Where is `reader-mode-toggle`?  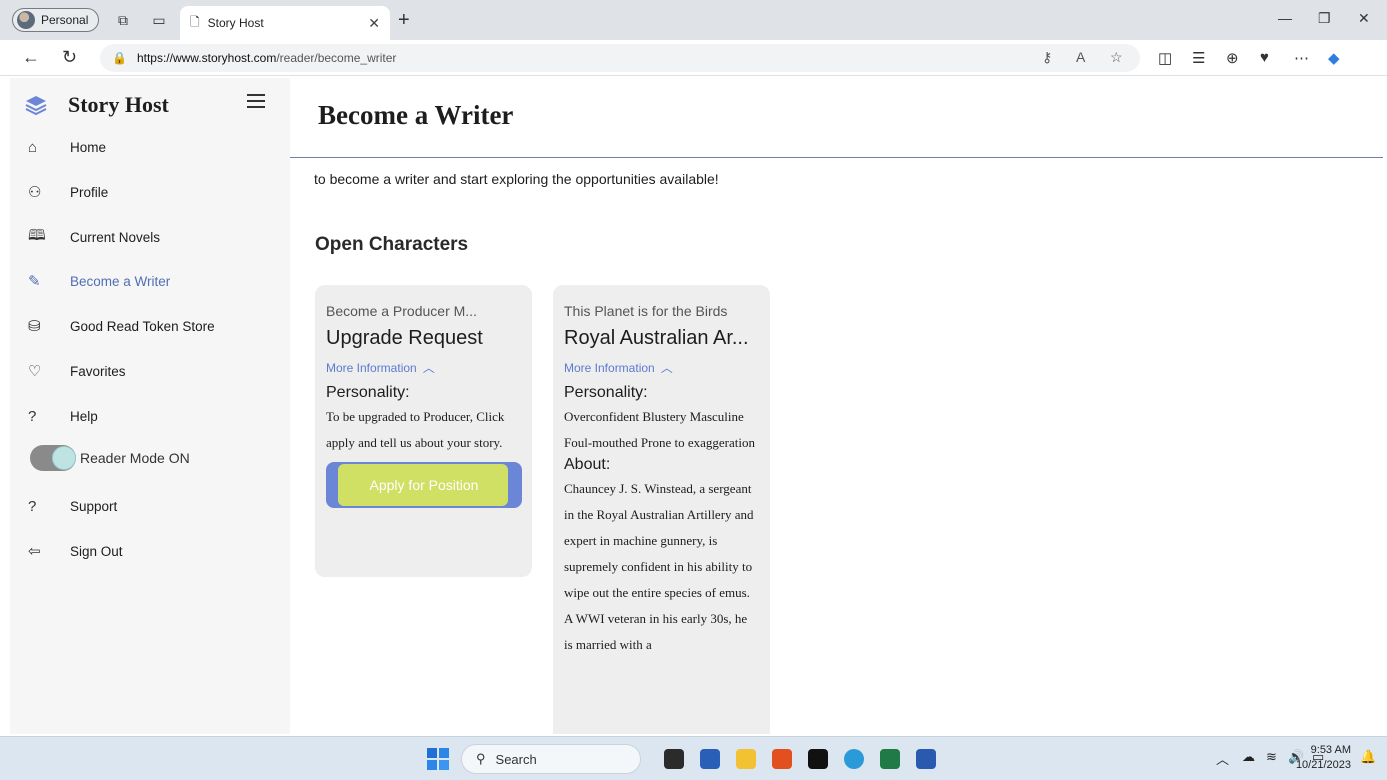 reader-mode-toggle is located at coordinates (53, 458).